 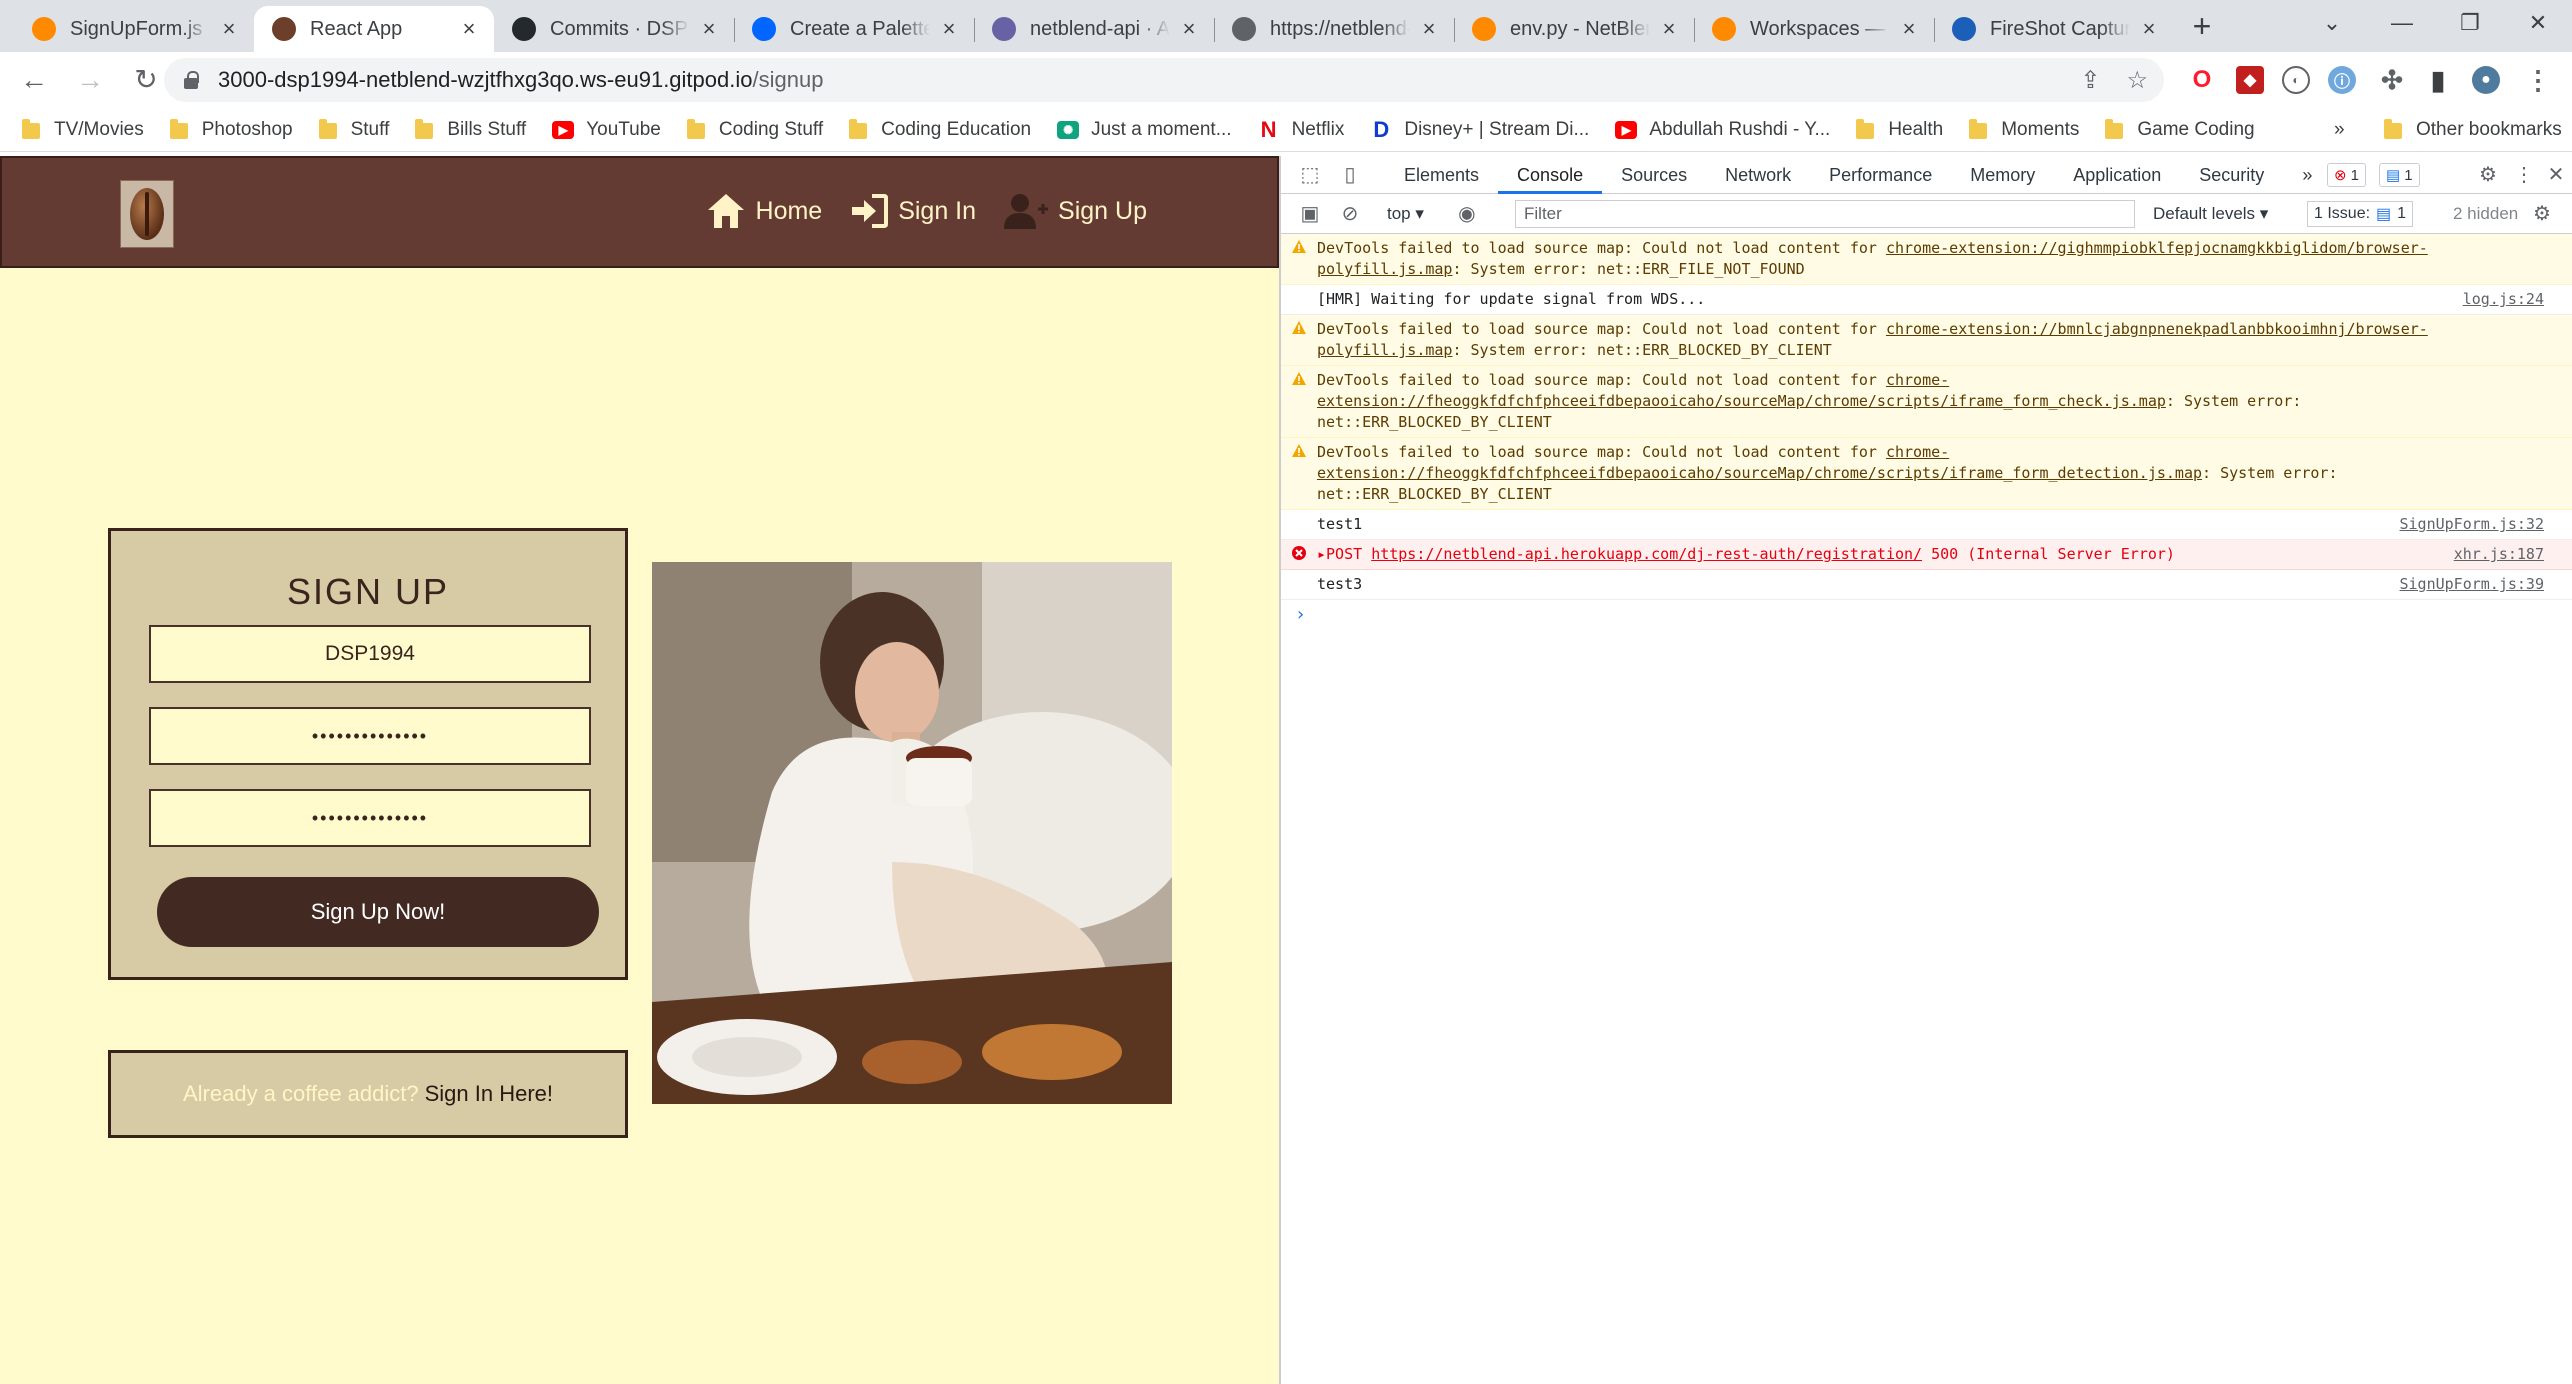 I want to click on console-log-row: test1 SignUpForm.js:32, so click(x=1926, y=525).